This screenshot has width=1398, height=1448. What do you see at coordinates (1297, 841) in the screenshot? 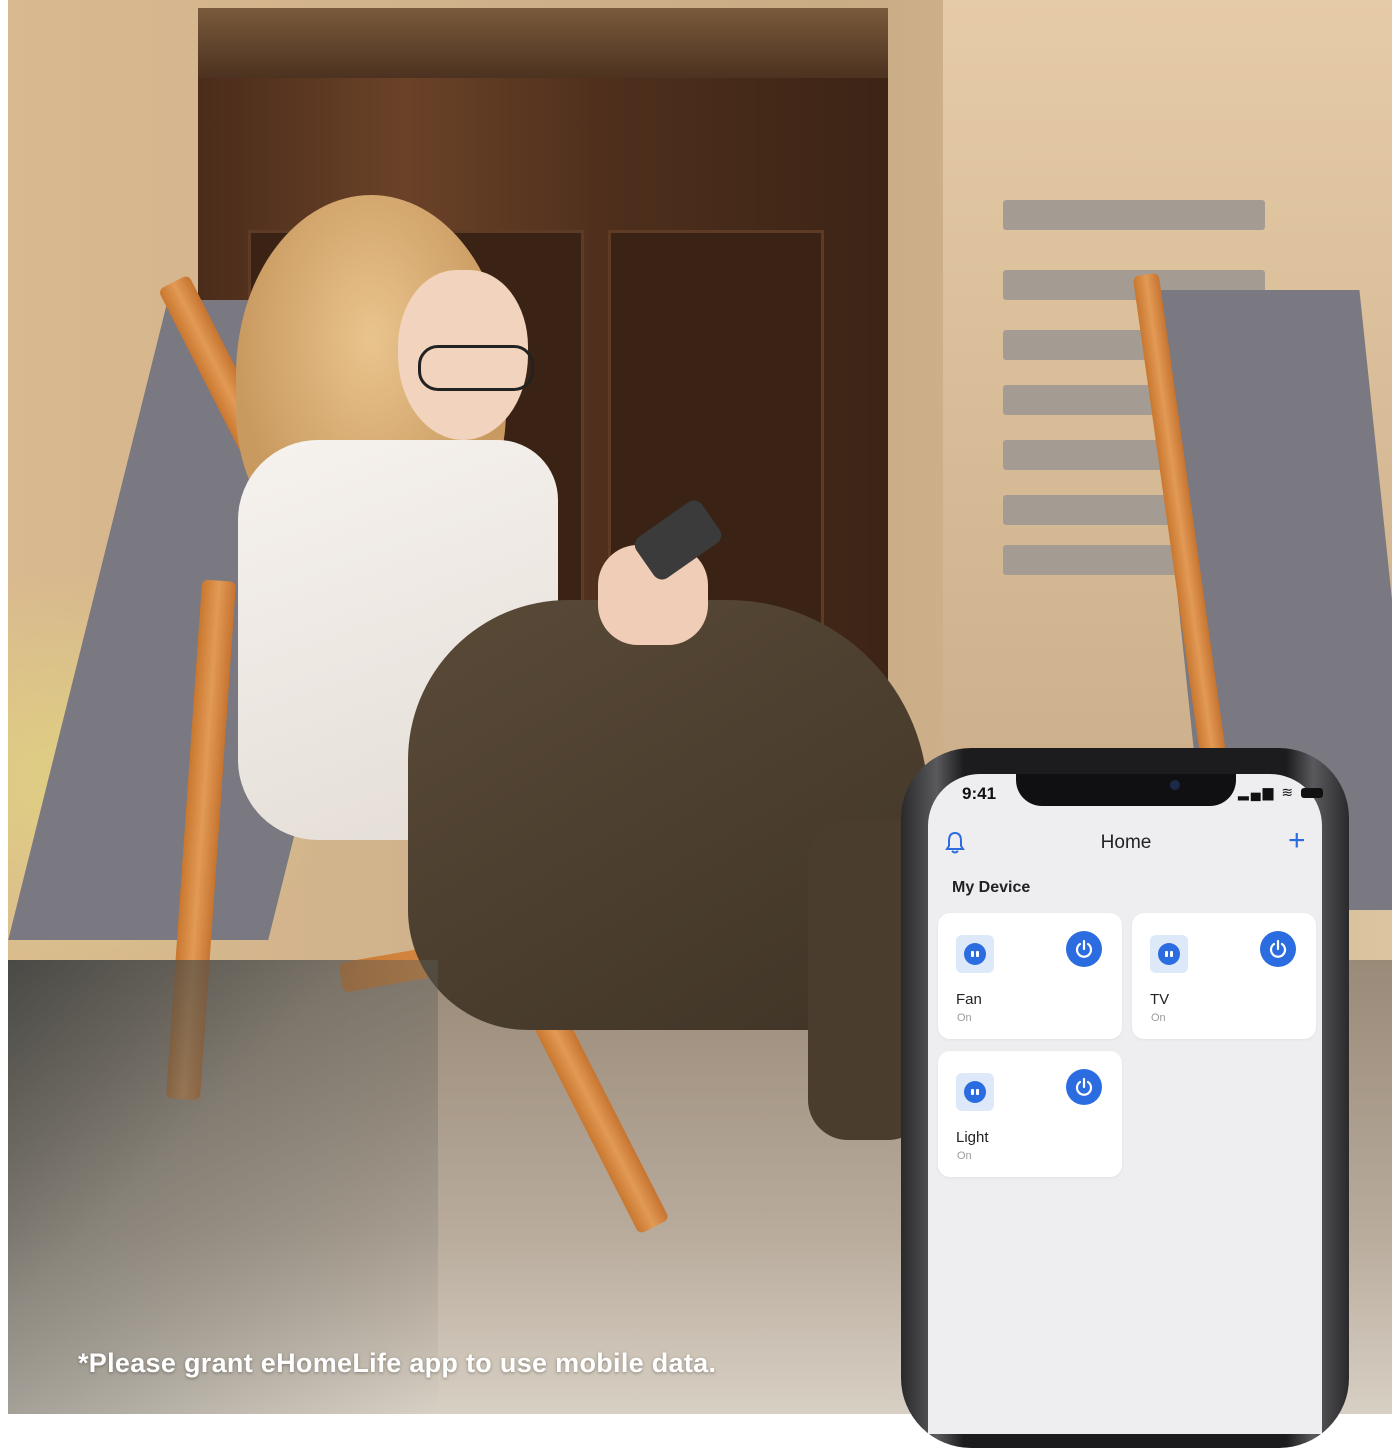
I see `add-device-button: +` at bounding box center [1297, 841].